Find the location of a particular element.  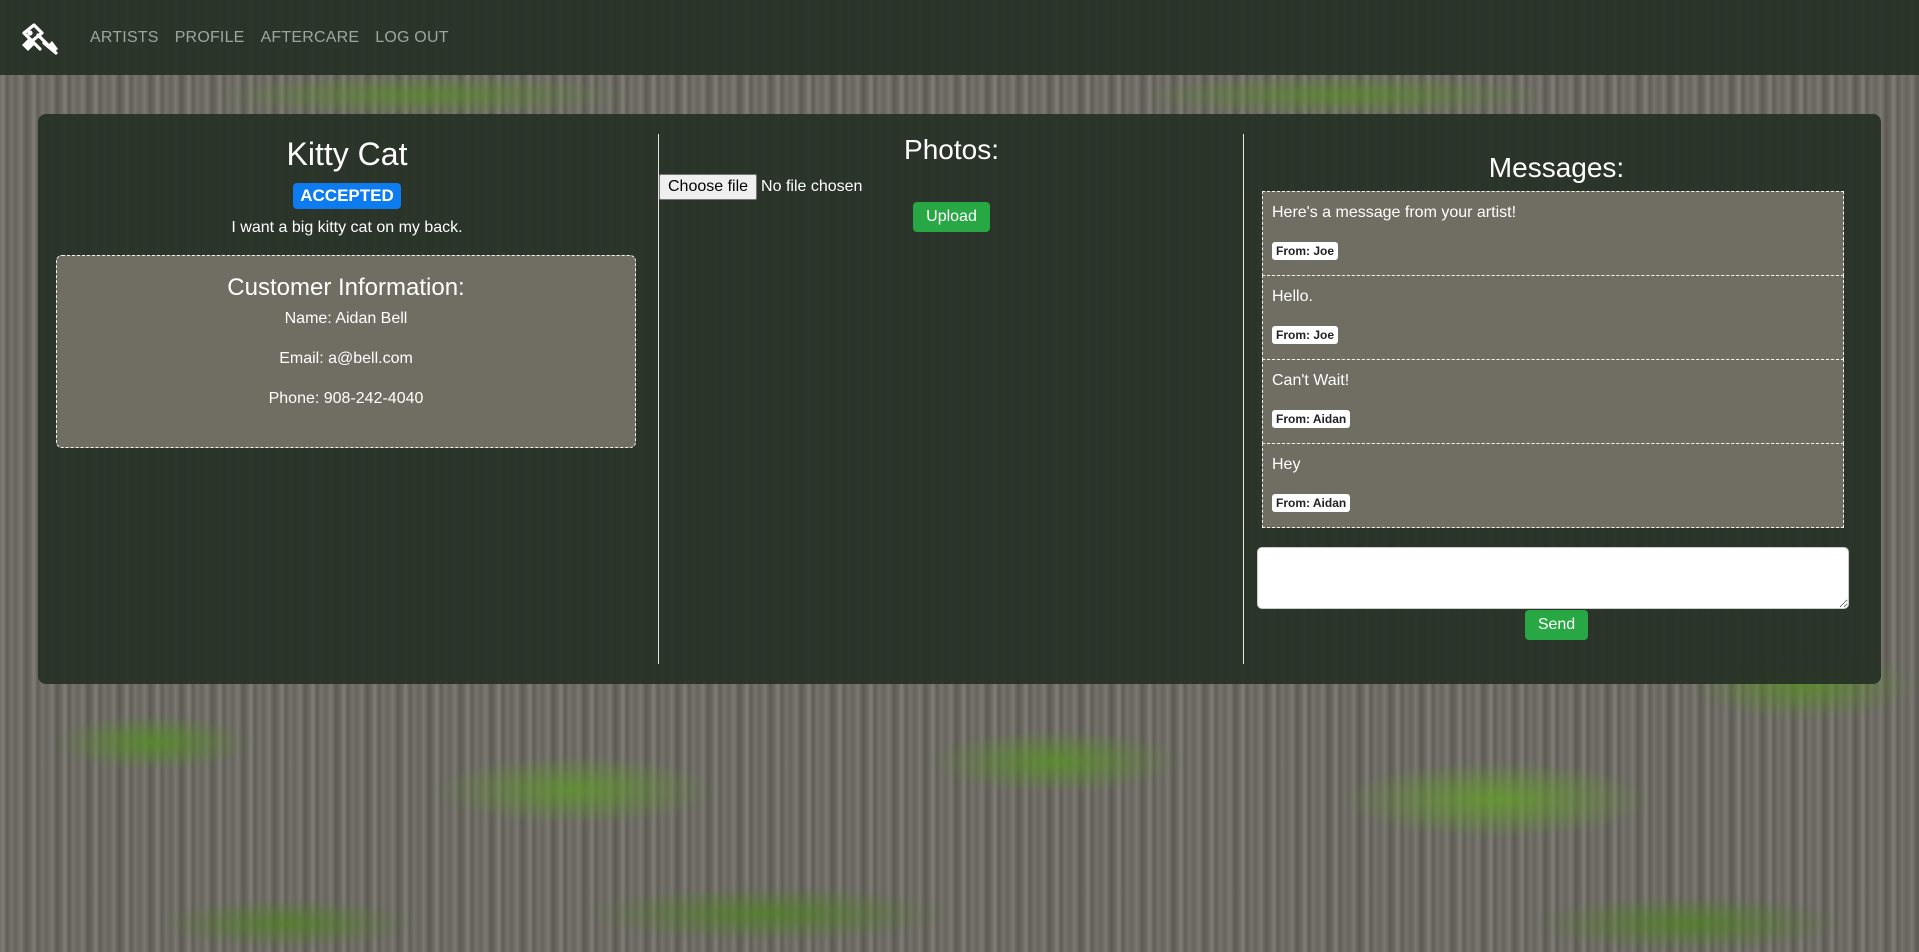

message-text: Can't Wait! is located at coordinates (1311, 380).